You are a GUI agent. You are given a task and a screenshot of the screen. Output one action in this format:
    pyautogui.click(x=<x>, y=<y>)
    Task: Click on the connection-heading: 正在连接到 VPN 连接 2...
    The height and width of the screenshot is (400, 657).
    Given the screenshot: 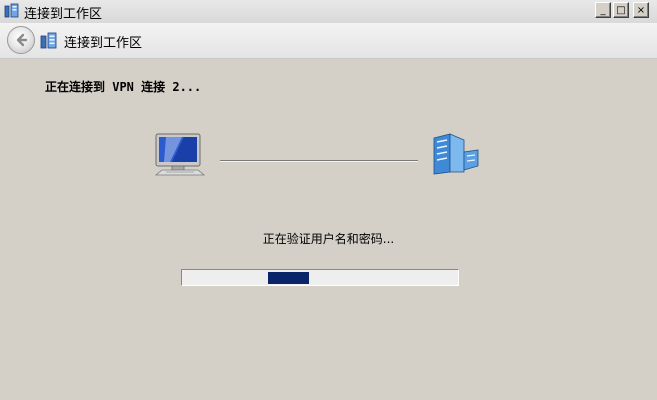 What is the action you would take?
    pyautogui.click(x=123, y=87)
    